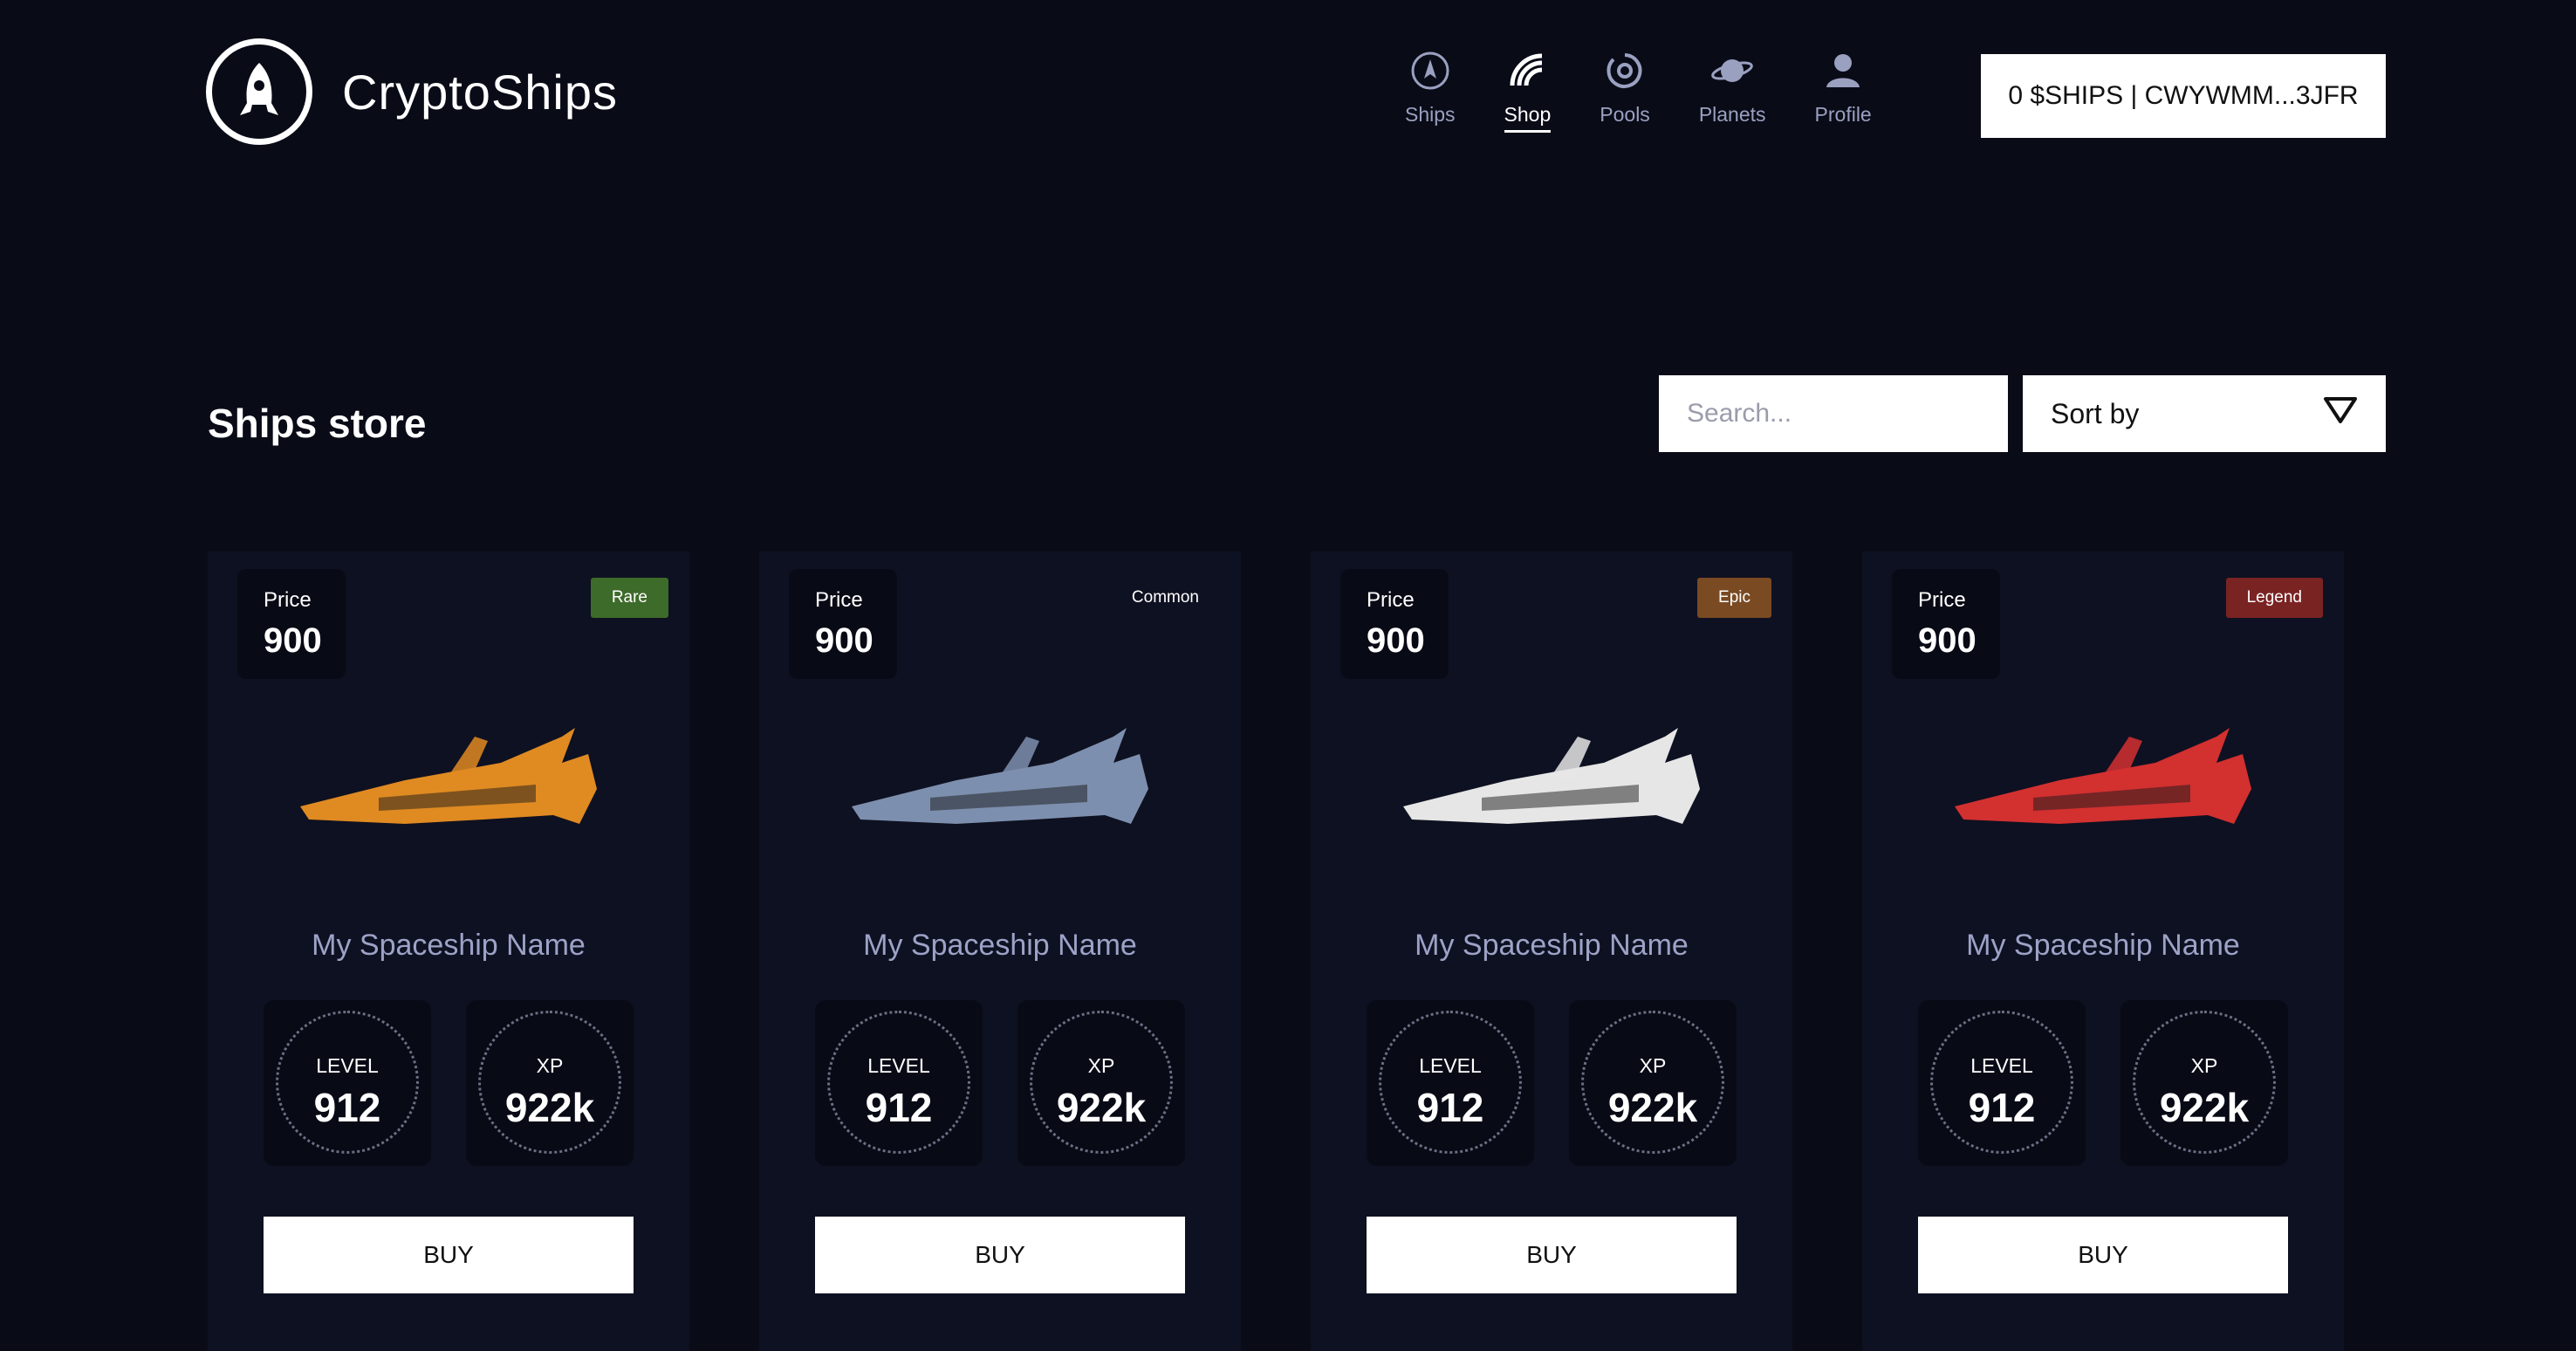  I want to click on search-input, so click(1834, 413).